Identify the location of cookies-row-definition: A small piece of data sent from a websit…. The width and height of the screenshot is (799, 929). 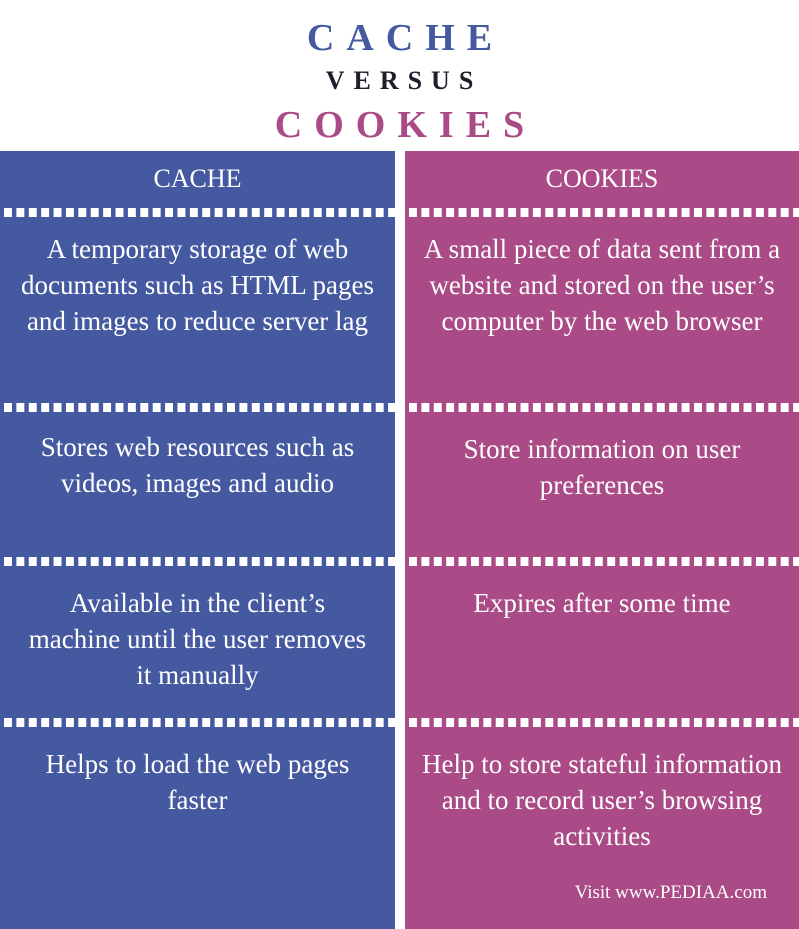
(602, 285).